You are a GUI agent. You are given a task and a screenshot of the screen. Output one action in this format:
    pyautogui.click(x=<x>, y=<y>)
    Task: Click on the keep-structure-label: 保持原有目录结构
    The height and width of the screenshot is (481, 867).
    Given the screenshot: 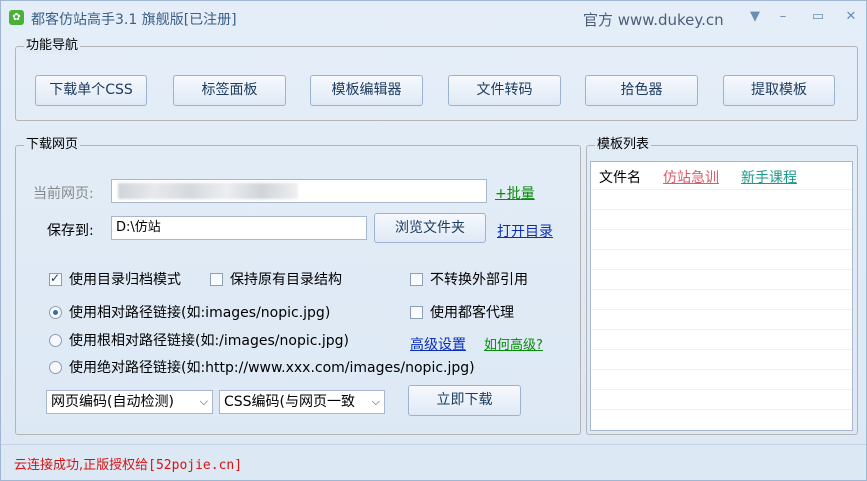 What is the action you would take?
    pyautogui.click(x=286, y=280)
    